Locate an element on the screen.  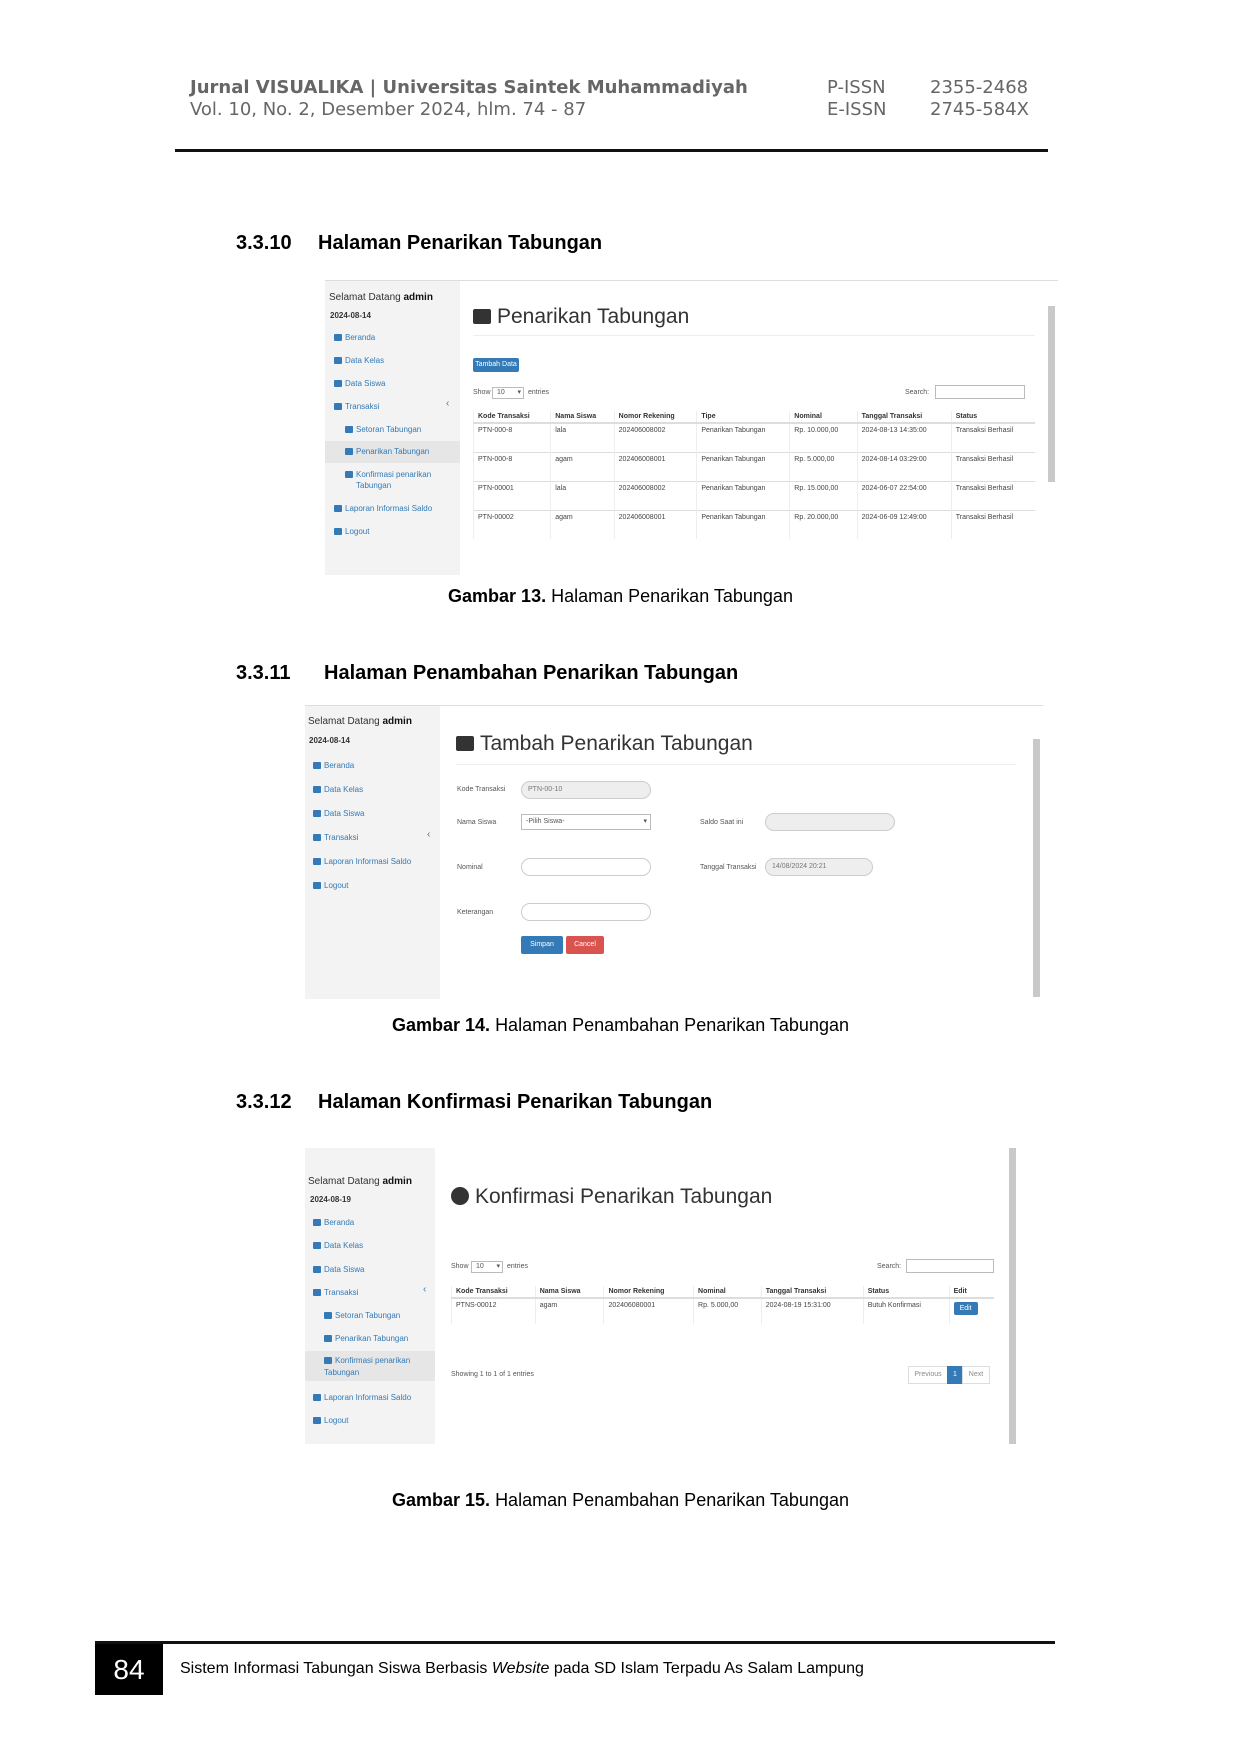
page-title: Penarikan Tabungan is located at coordinates (581, 317).